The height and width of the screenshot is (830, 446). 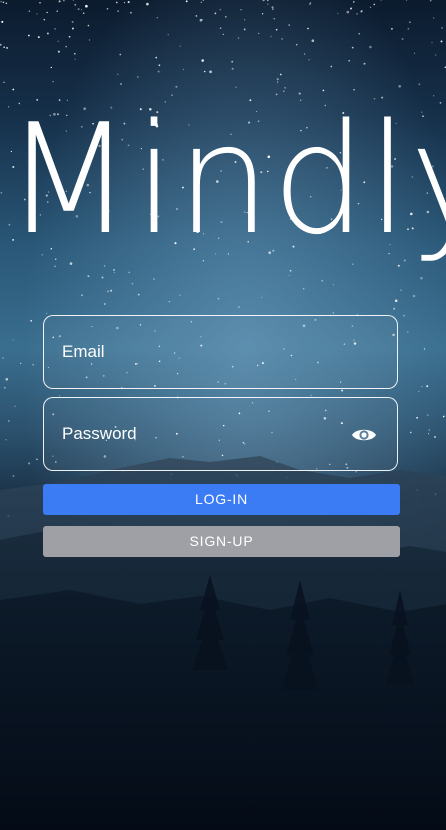 What do you see at coordinates (221, 499) in the screenshot?
I see `login-button: LOG-IN` at bounding box center [221, 499].